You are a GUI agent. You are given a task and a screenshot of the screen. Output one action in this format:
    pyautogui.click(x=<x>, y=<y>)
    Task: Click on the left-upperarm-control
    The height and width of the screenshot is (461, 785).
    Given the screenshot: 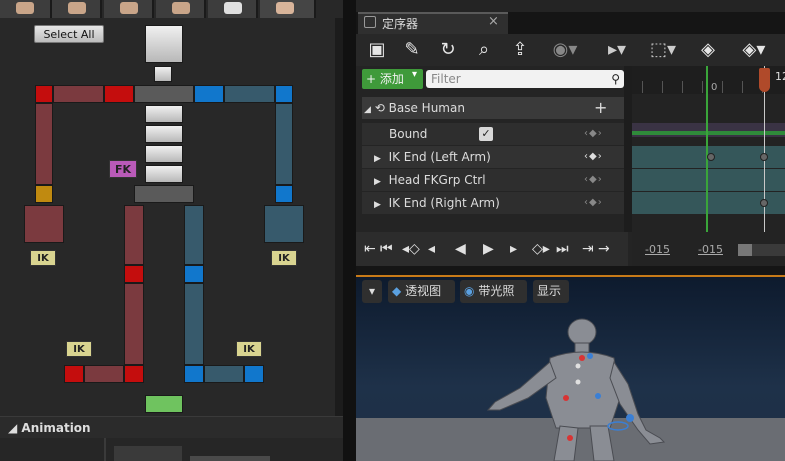 What is the action you would take?
    pyautogui.click(x=78, y=94)
    